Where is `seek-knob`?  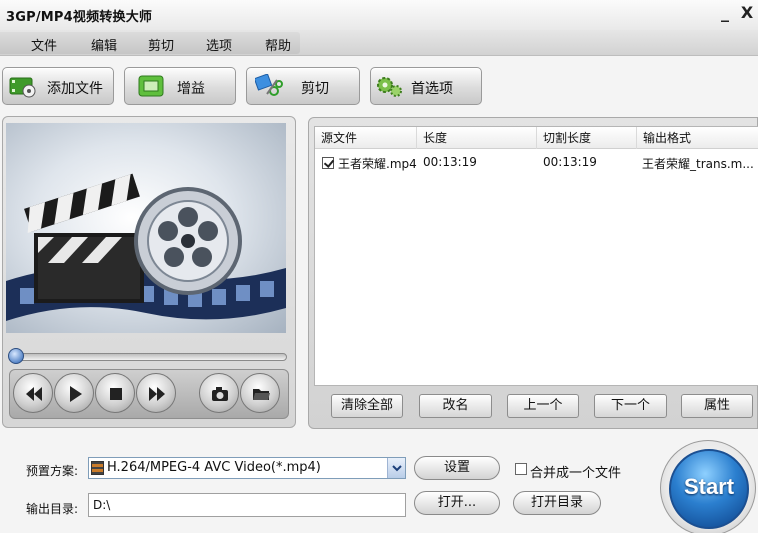 seek-knob is located at coordinates (16, 356).